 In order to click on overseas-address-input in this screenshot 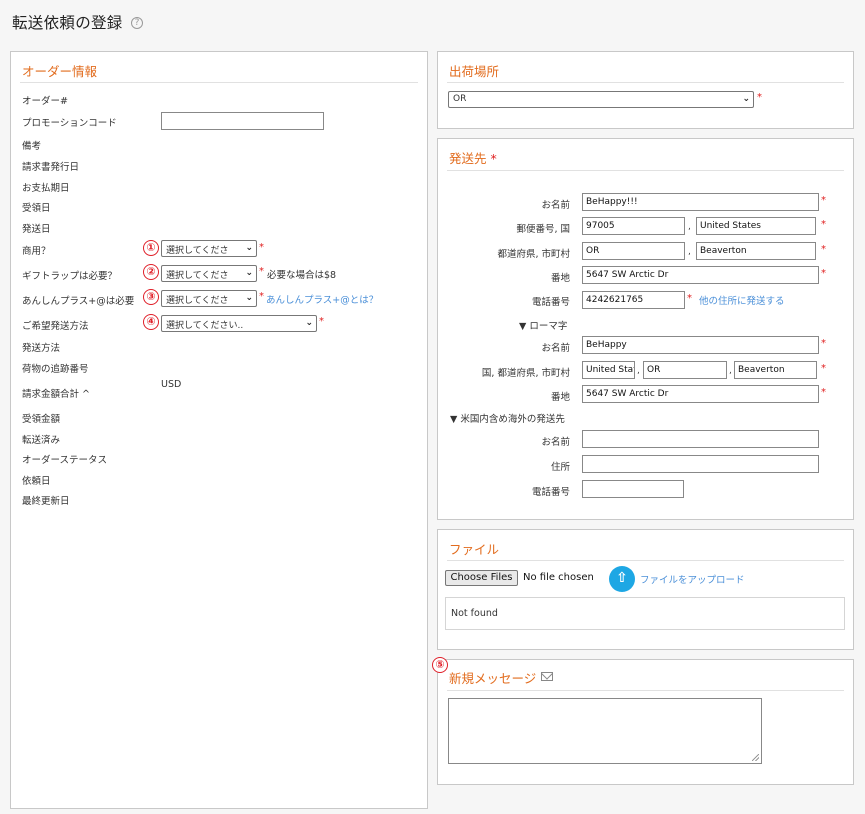, I will do `click(700, 464)`.